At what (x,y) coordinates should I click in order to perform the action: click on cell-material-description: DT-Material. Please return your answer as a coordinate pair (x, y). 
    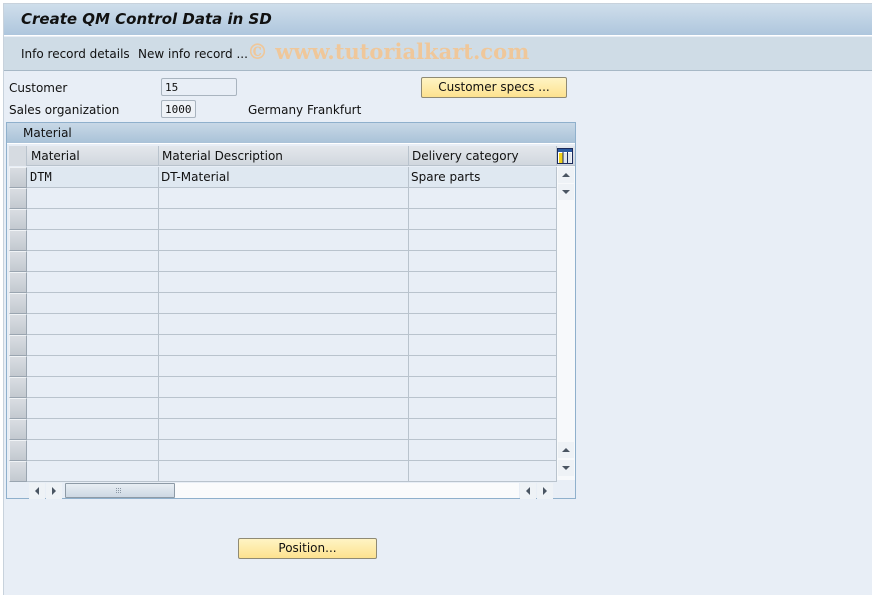
    Looking at the image, I should click on (284, 177).